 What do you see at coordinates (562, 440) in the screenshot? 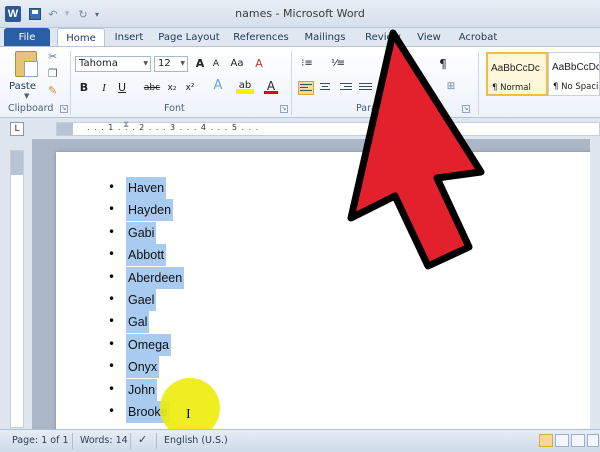
I see `full-screen-reading-view-icon` at bounding box center [562, 440].